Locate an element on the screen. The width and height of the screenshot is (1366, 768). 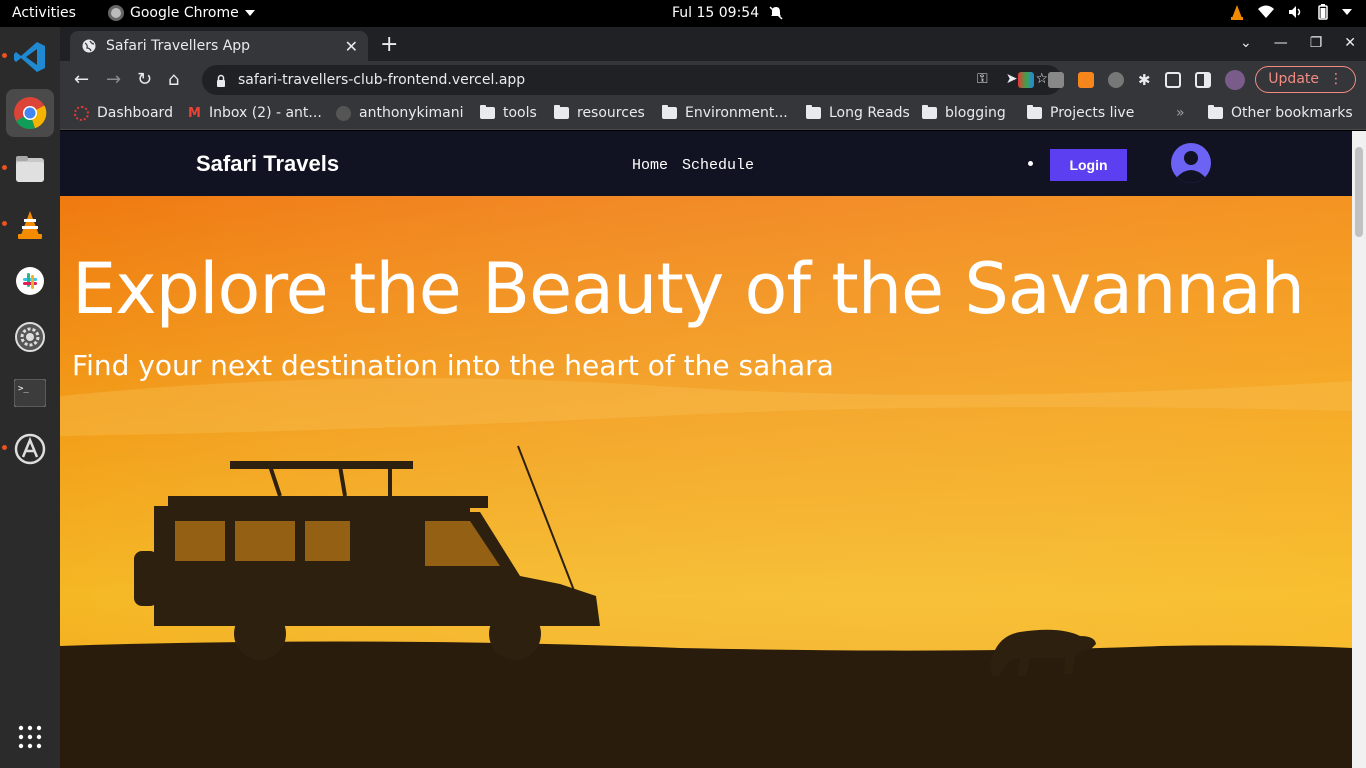
system-menu-chevron-icon is located at coordinates (1347, 12).